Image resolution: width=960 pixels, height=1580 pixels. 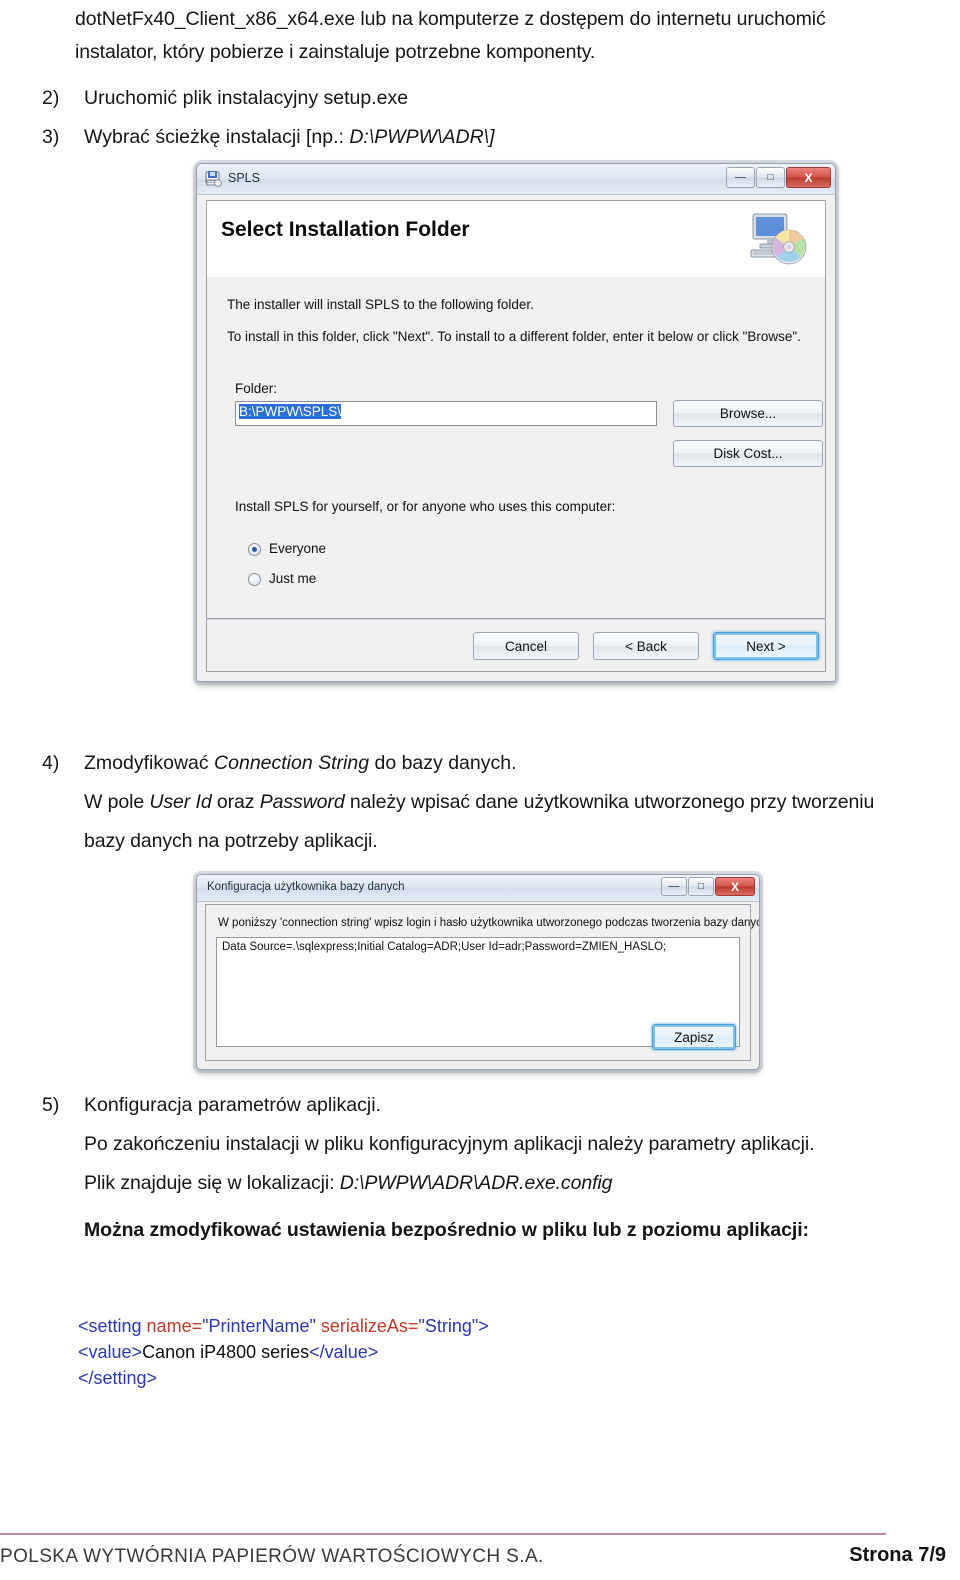 What do you see at coordinates (217, 137) in the screenshot?
I see `step-3-prefix: Wybrać ścieżkę instalacji [np.:` at bounding box center [217, 137].